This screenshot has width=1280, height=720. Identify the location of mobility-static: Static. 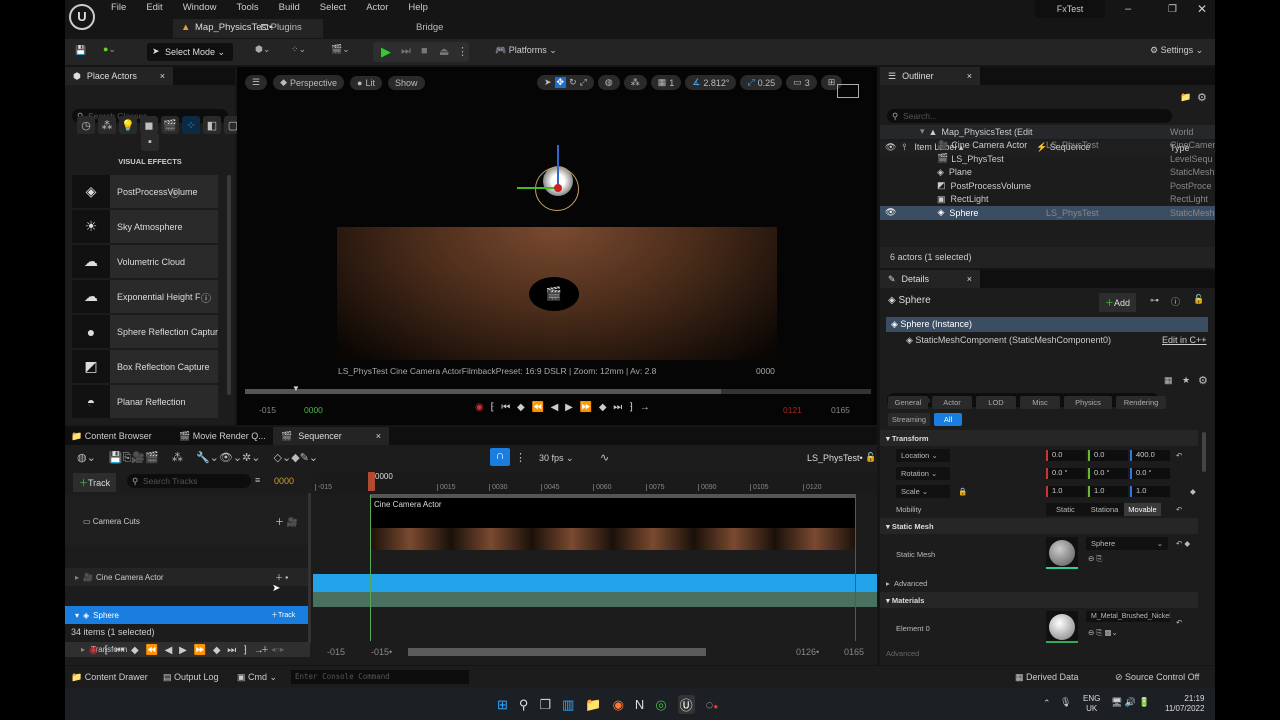
(1065, 509).